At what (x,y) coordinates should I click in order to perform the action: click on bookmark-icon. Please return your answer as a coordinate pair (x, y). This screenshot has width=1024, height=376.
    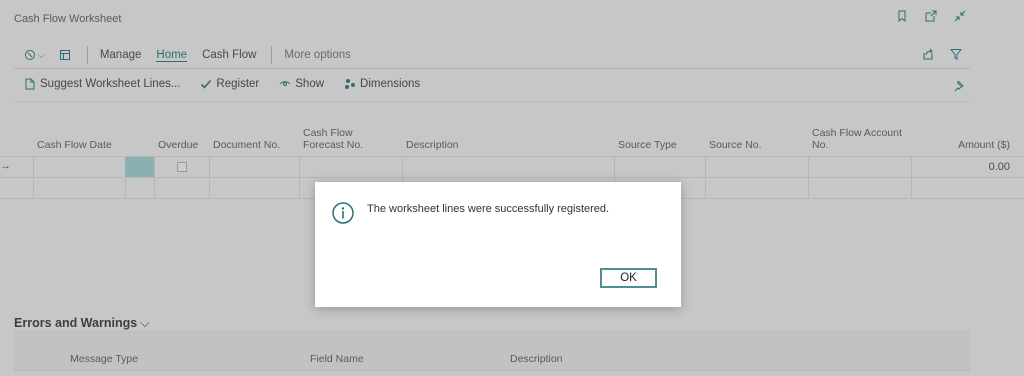
    Looking at the image, I should click on (902, 16).